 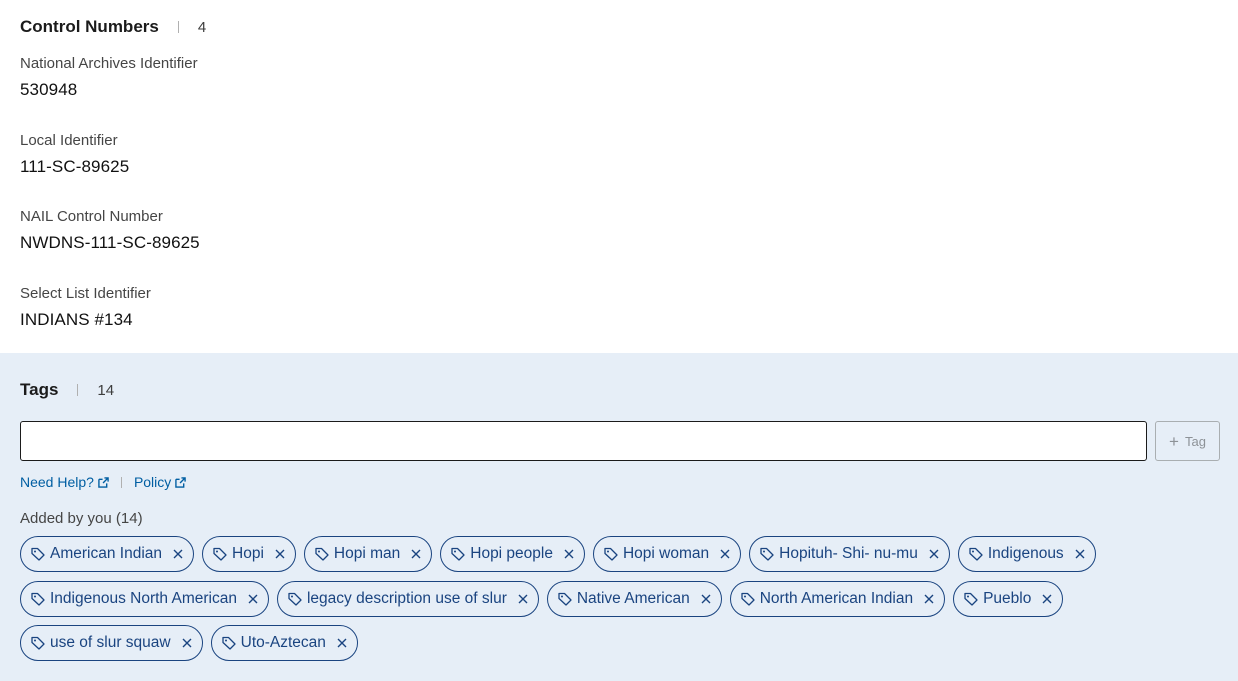 I want to click on policy-link: Policy, so click(x=160, y=482).